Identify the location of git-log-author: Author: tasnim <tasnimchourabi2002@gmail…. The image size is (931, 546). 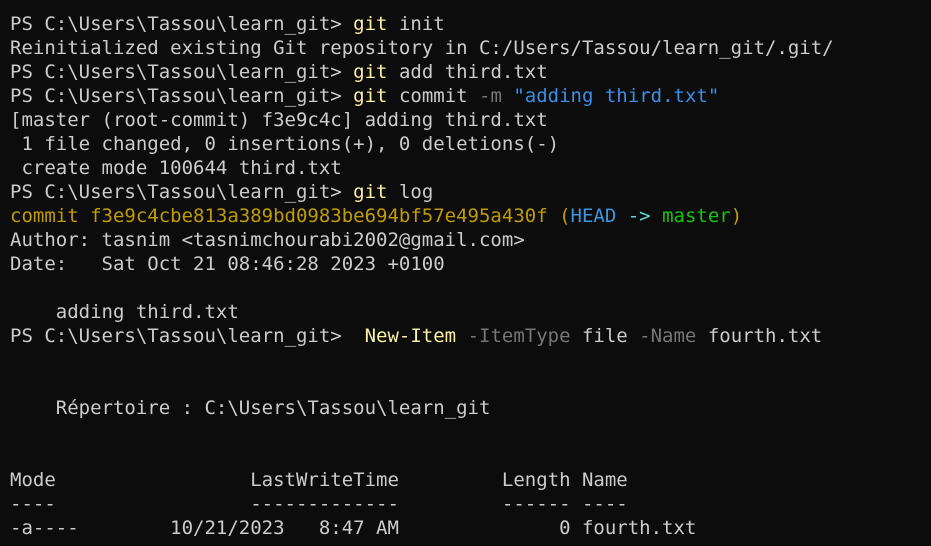
(267, 240).